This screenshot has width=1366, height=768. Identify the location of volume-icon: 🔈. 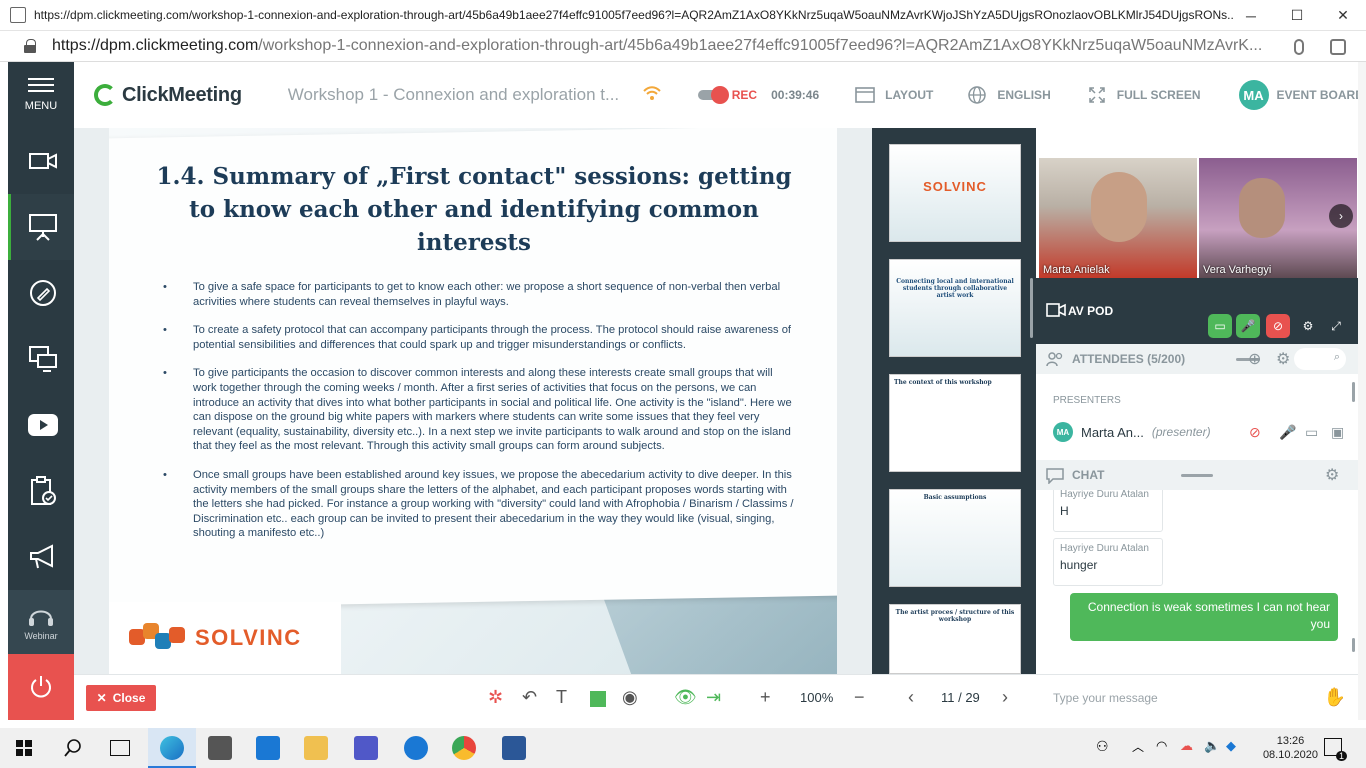
(1212, 746).